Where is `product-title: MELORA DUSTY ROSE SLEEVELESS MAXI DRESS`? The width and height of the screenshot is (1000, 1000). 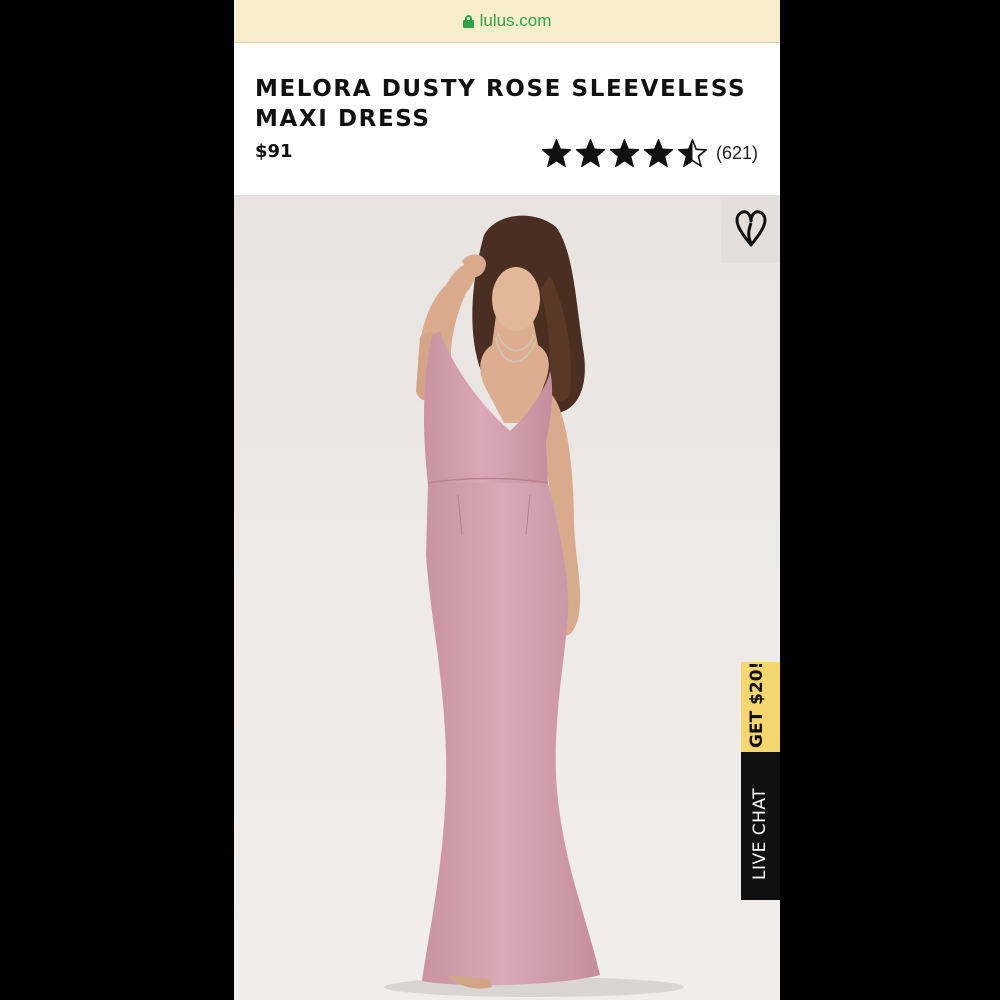
product-title: MELORA DUSTY ROSE SLEEVELESS MAXI DRESS is located at coordinates (510, 104).